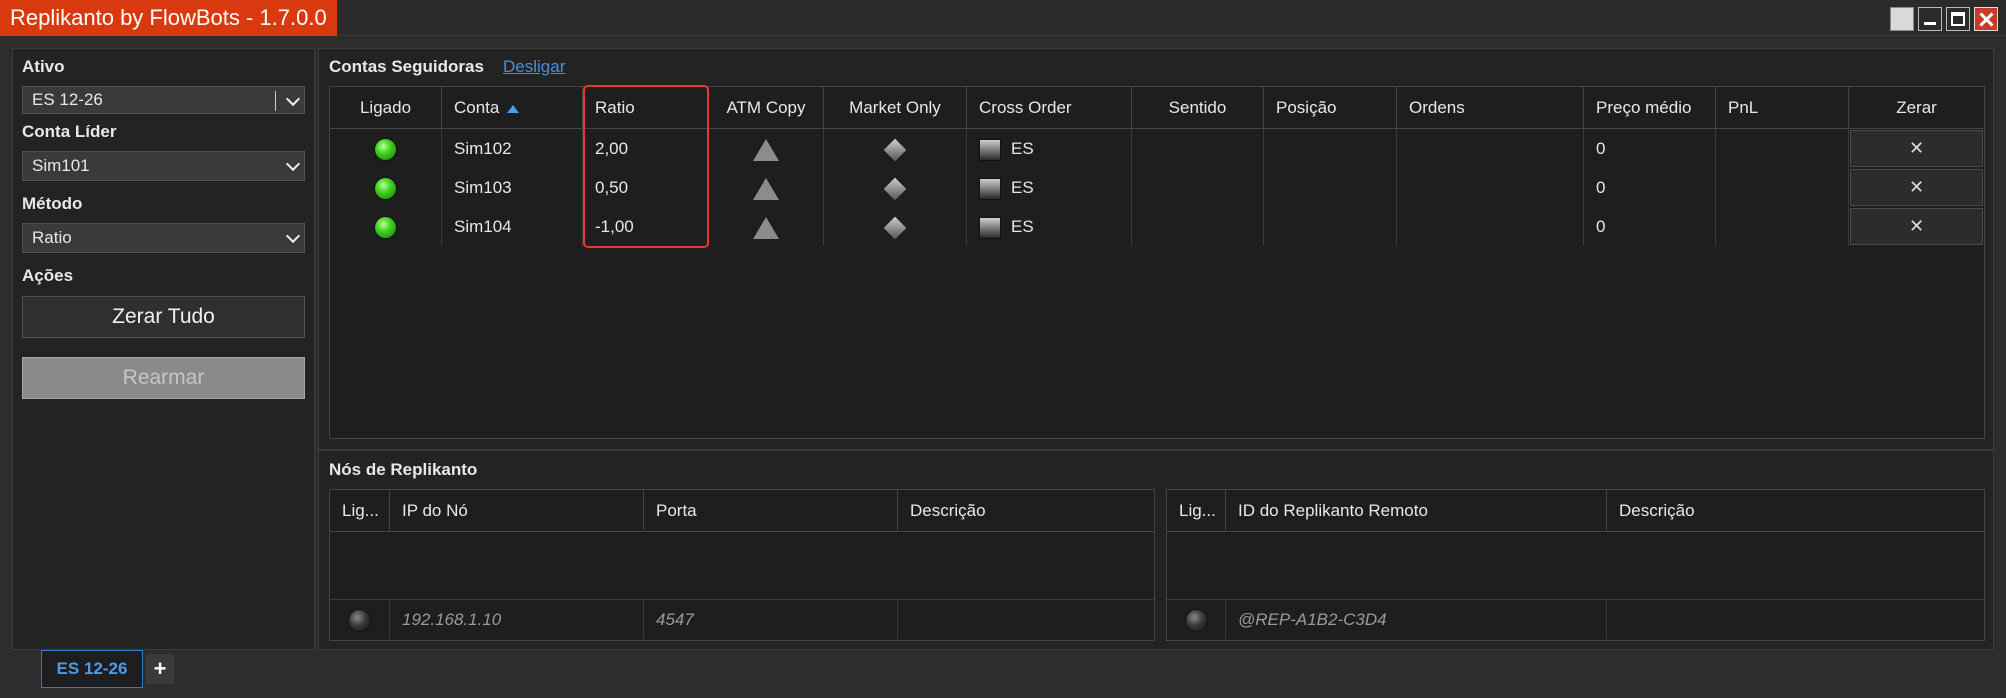 The image size is (2006, 698). Describe the element at coordinates (275, 101) in the screenshot. I see `combo-separator` at that location.